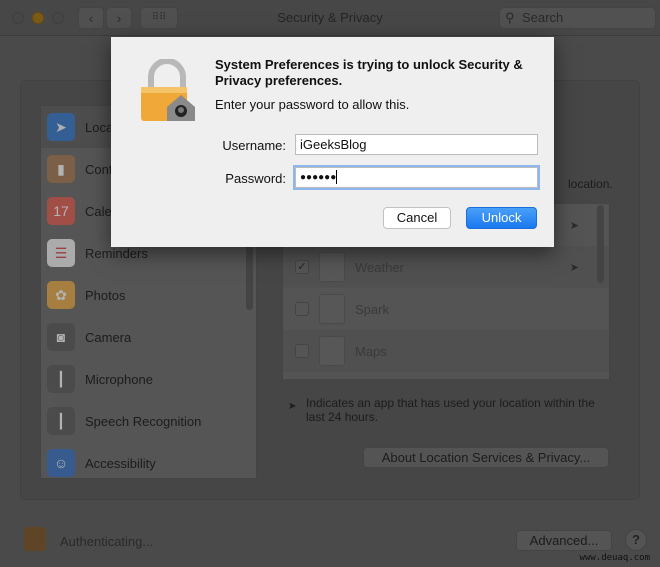 The width and height of the screenshot is (660, 567). What do you see at coordinates (61, 379) in the screenshot?
I see `microphone-icon: ┃` at bounding box center [61, 379].